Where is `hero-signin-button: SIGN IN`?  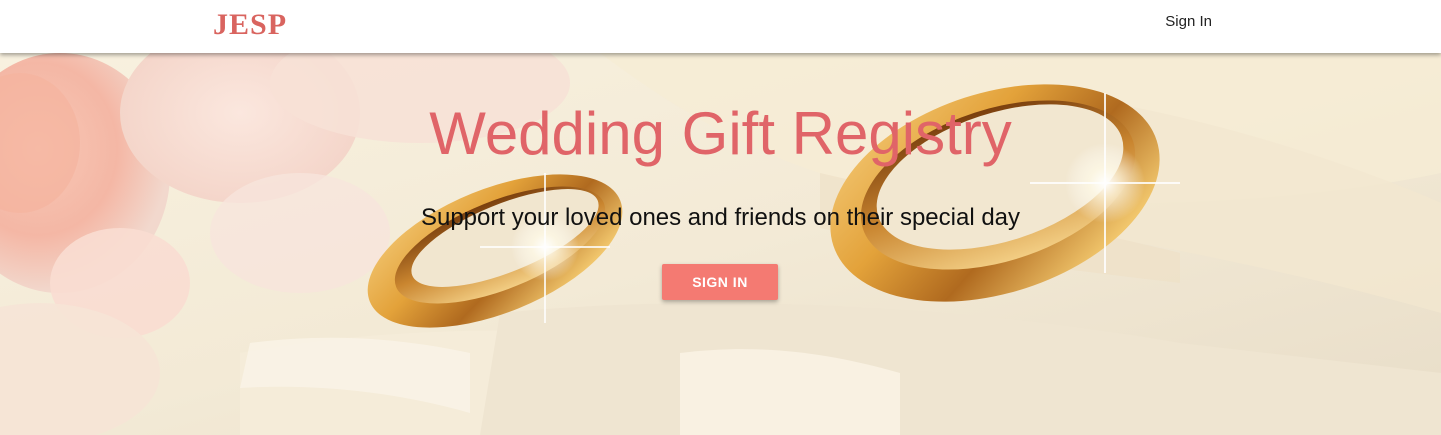
hero-signin-button: SIGN IN is located at coordinates (720, 282).